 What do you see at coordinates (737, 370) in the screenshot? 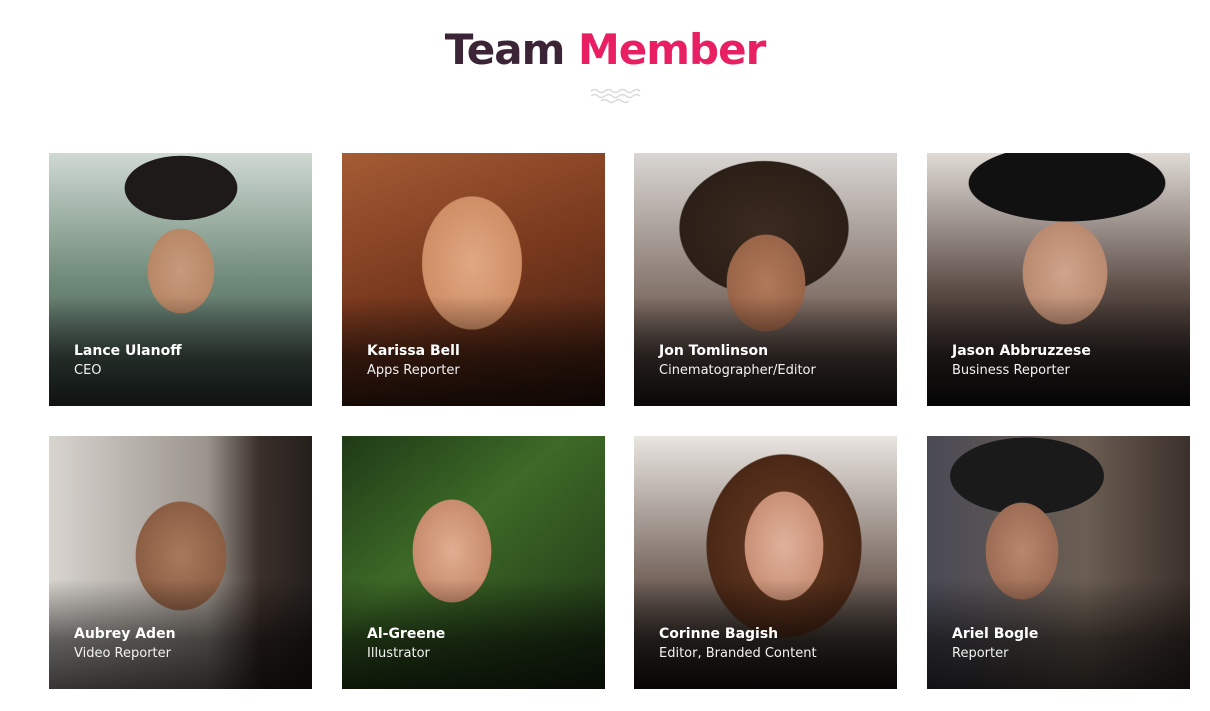
I see `member-role: Cinematographer/Editor` at bounding box center [737, 370].